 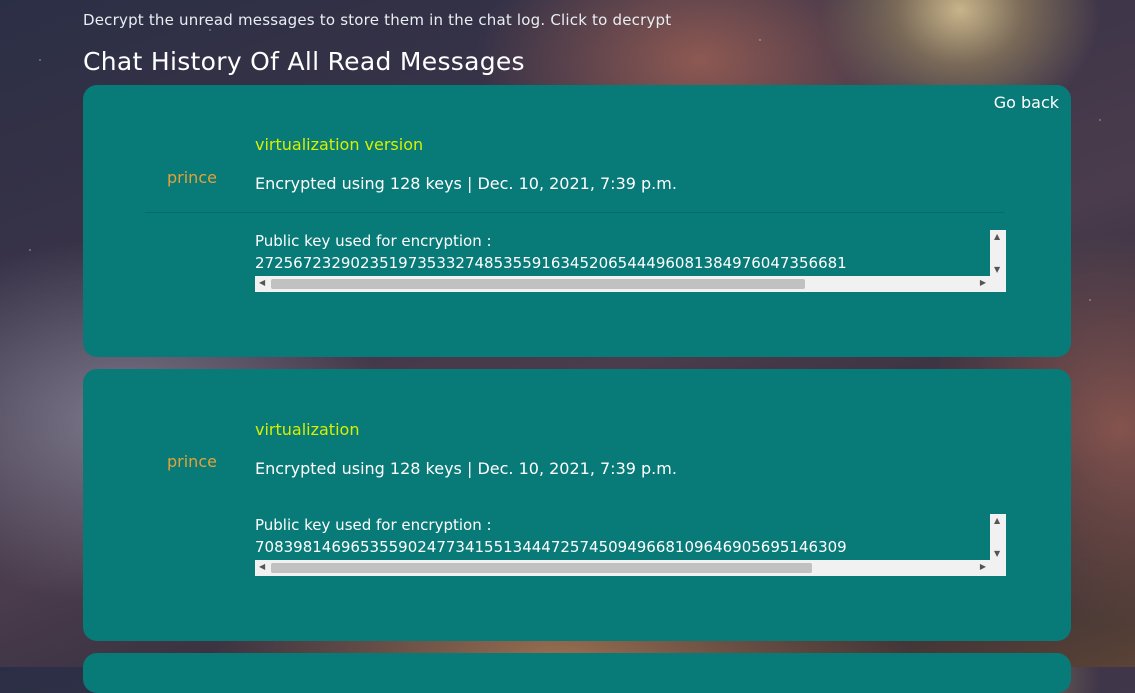 What do you see at coordinates (1026, 102) in the screenshot?
I see `go-back-link: Go back` at bounding box center [1026, 102].